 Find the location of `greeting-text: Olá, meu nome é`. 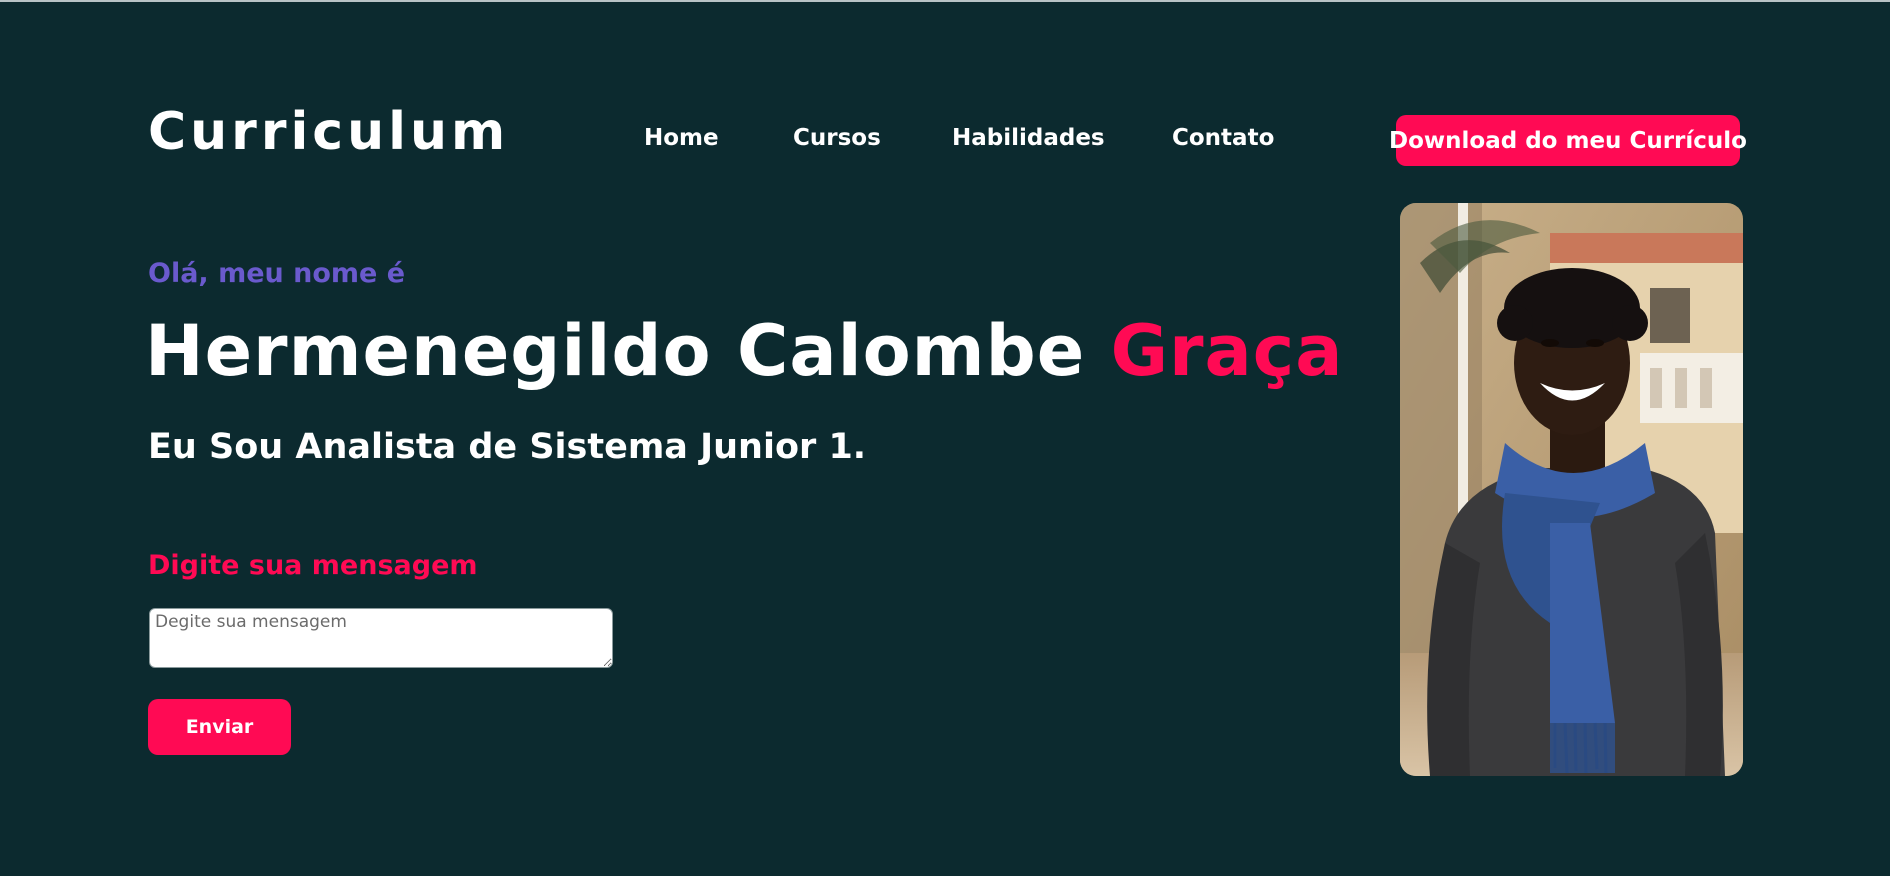

greeting-text: Olá, meu nome é is located at coordinates (277, 273).